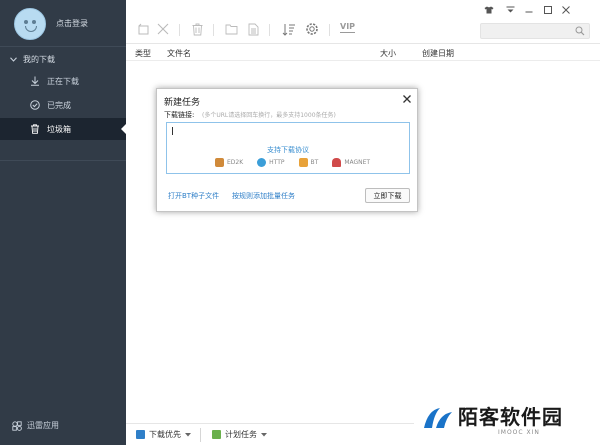 This screenshot has height=445, width=600. What do you see at coordinates (363, 52) in the screenshot?
I see `column-header: 类型 文件名 大小 创建日期` at bounding box center [363, 52].